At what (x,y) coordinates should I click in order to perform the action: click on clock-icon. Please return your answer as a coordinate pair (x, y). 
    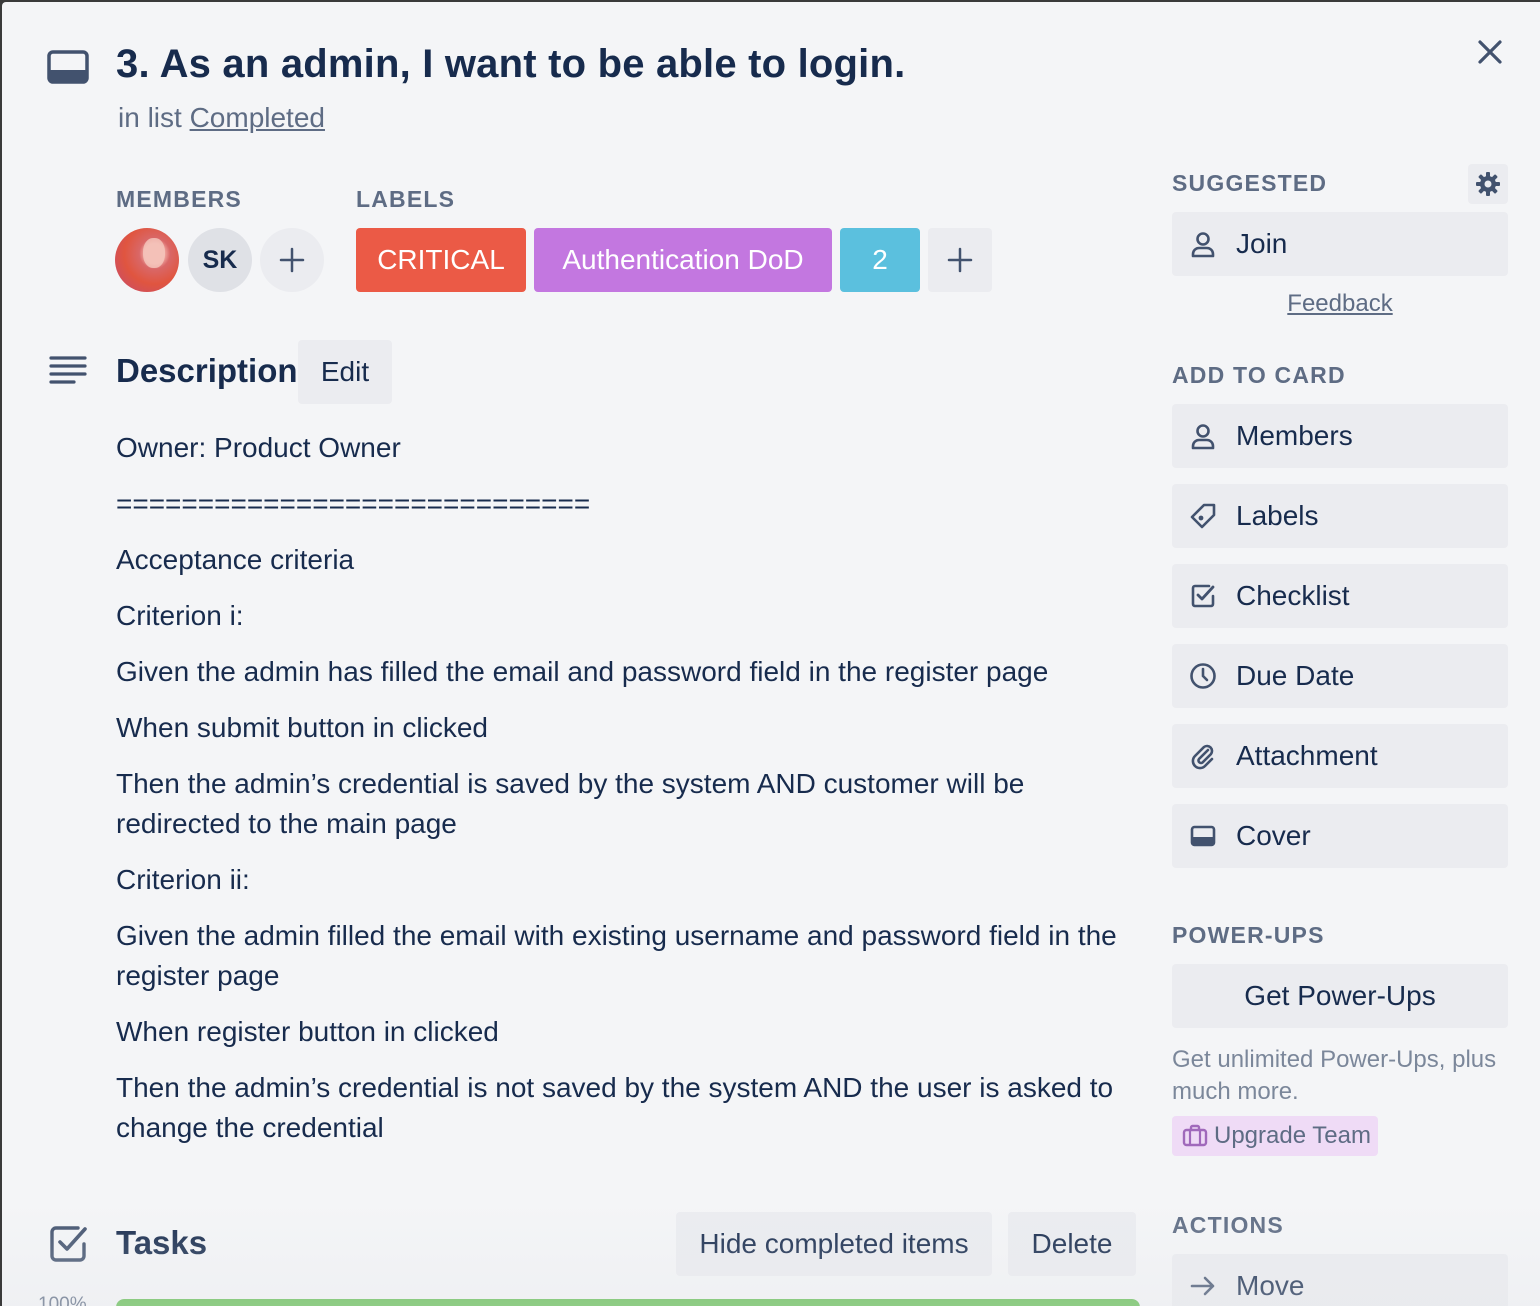
    Looking at the image, I should click on (1203, 676).